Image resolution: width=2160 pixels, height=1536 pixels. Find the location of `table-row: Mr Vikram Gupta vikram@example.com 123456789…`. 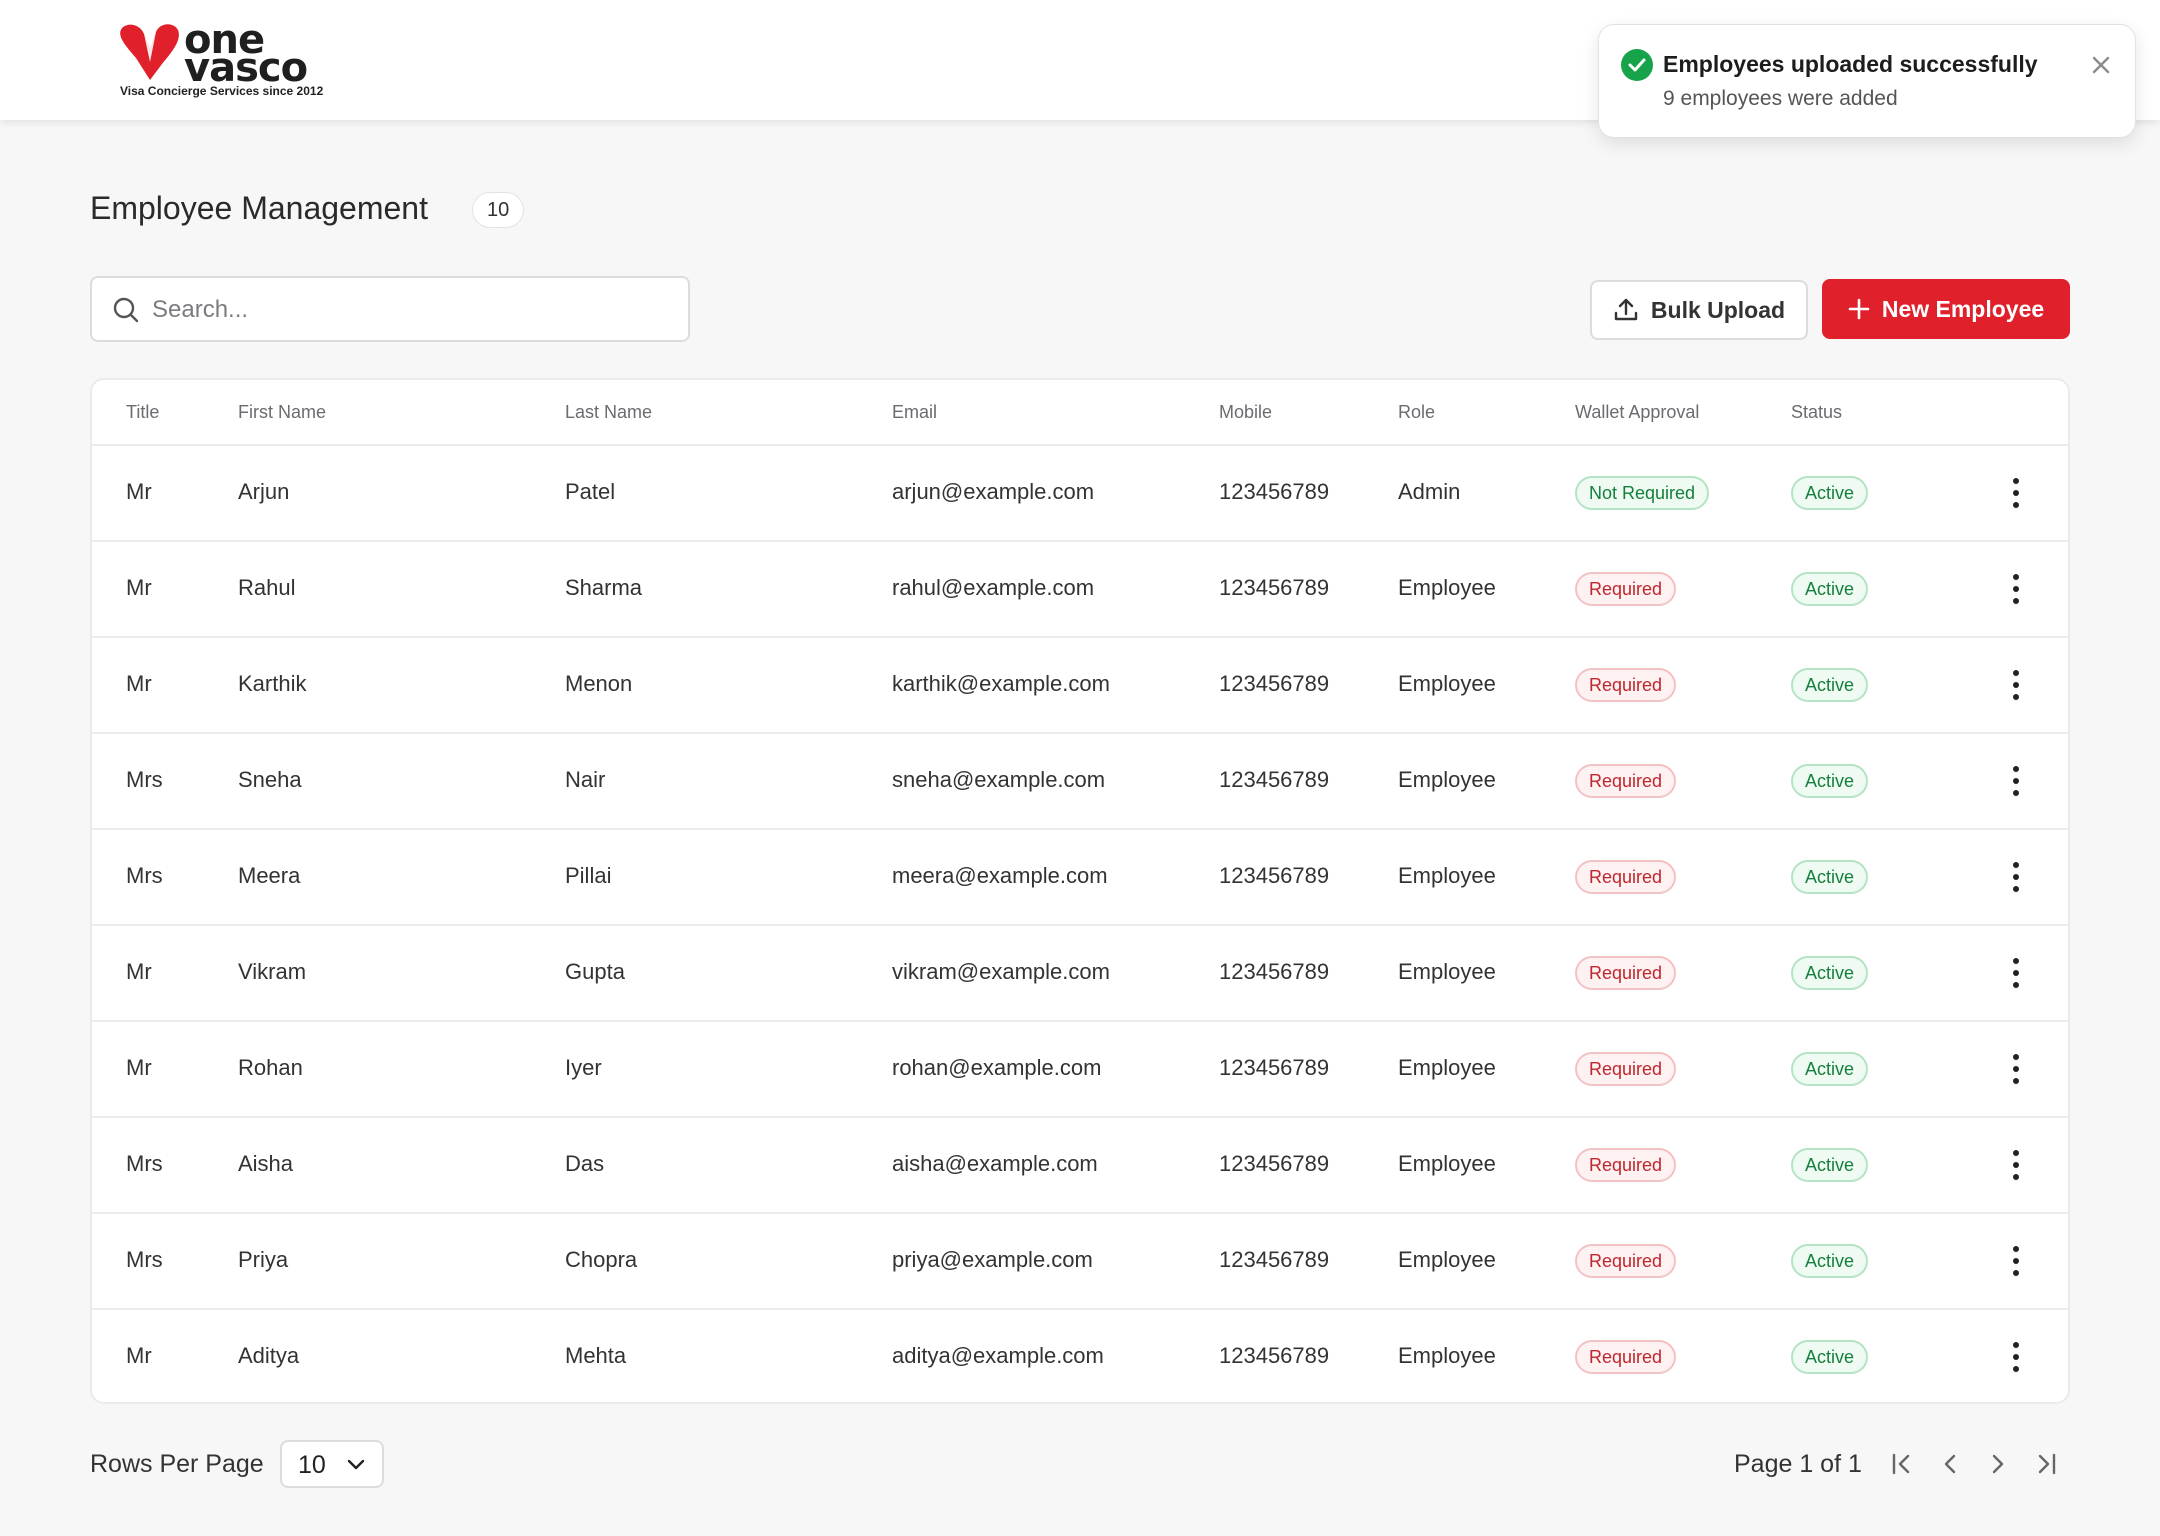

table-row: Mr Vikram Gupta vikram@example.com 123456789… is located at coordinates (1080, 974).